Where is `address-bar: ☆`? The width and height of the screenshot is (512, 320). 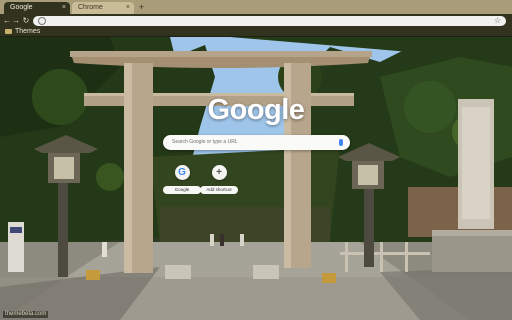 address-bar: ☆ is located at coordinates (269, 21).